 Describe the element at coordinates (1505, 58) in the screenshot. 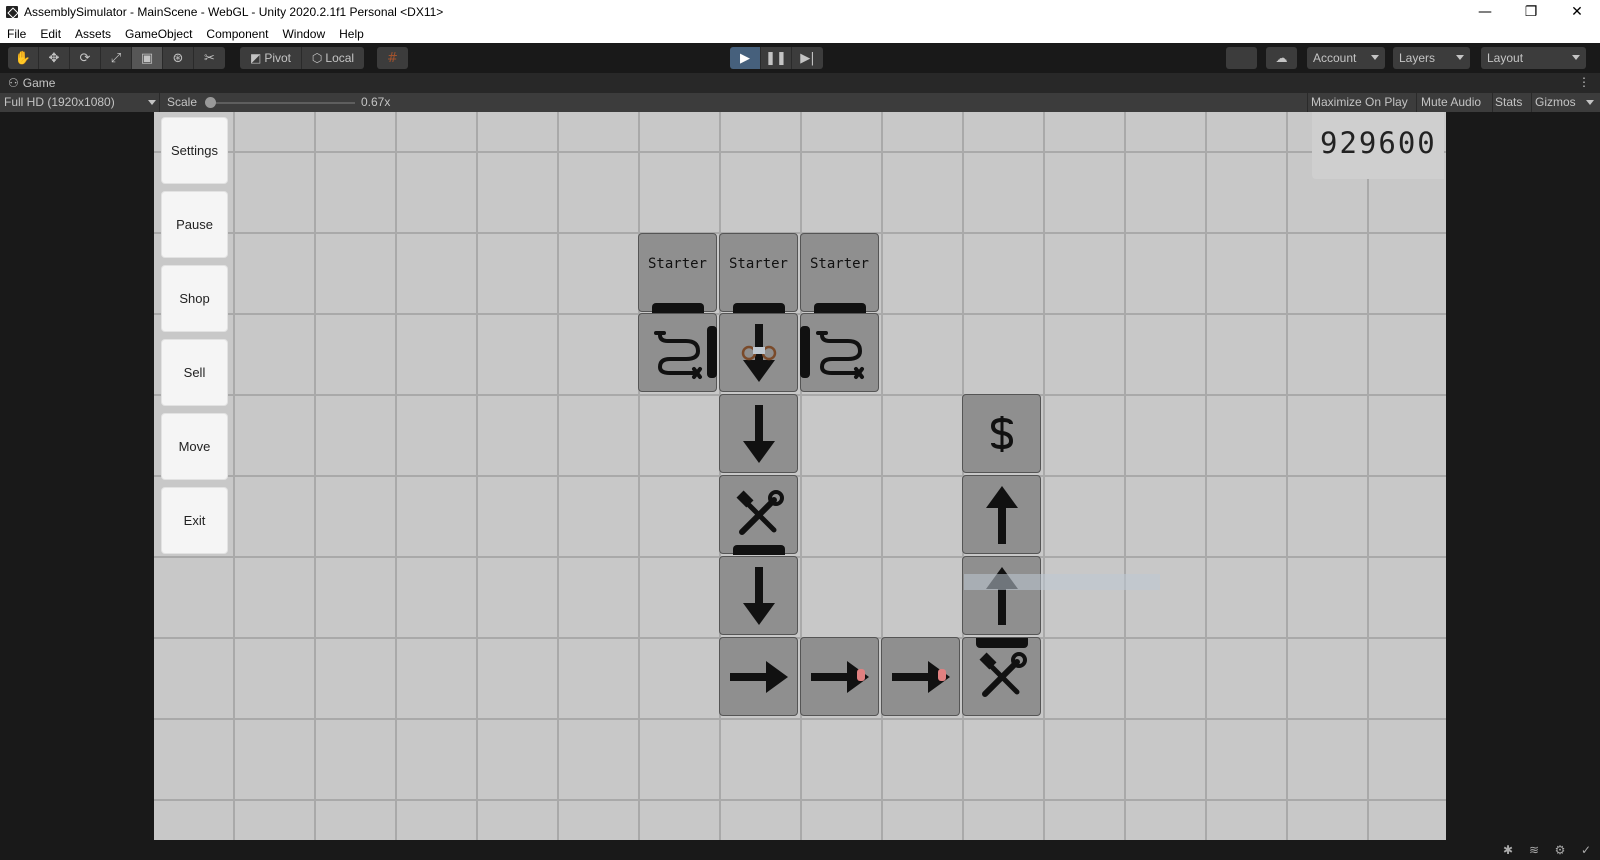

I see `layout-label: Layout` at that location.